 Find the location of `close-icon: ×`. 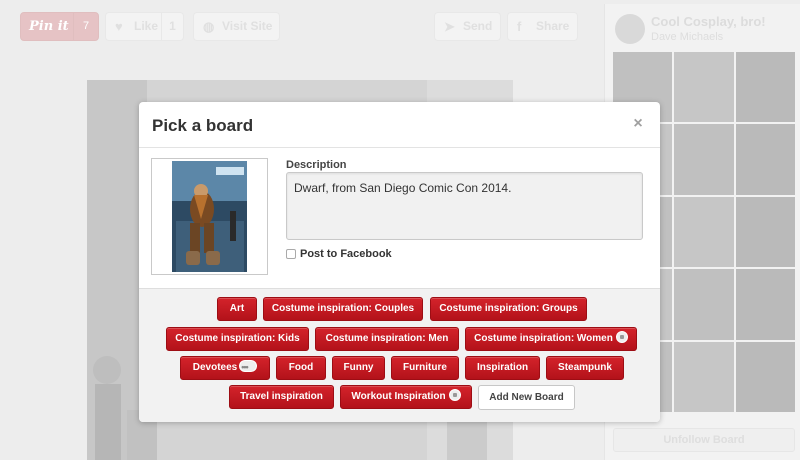

close-icon: × is located at coordinates (638, 124).